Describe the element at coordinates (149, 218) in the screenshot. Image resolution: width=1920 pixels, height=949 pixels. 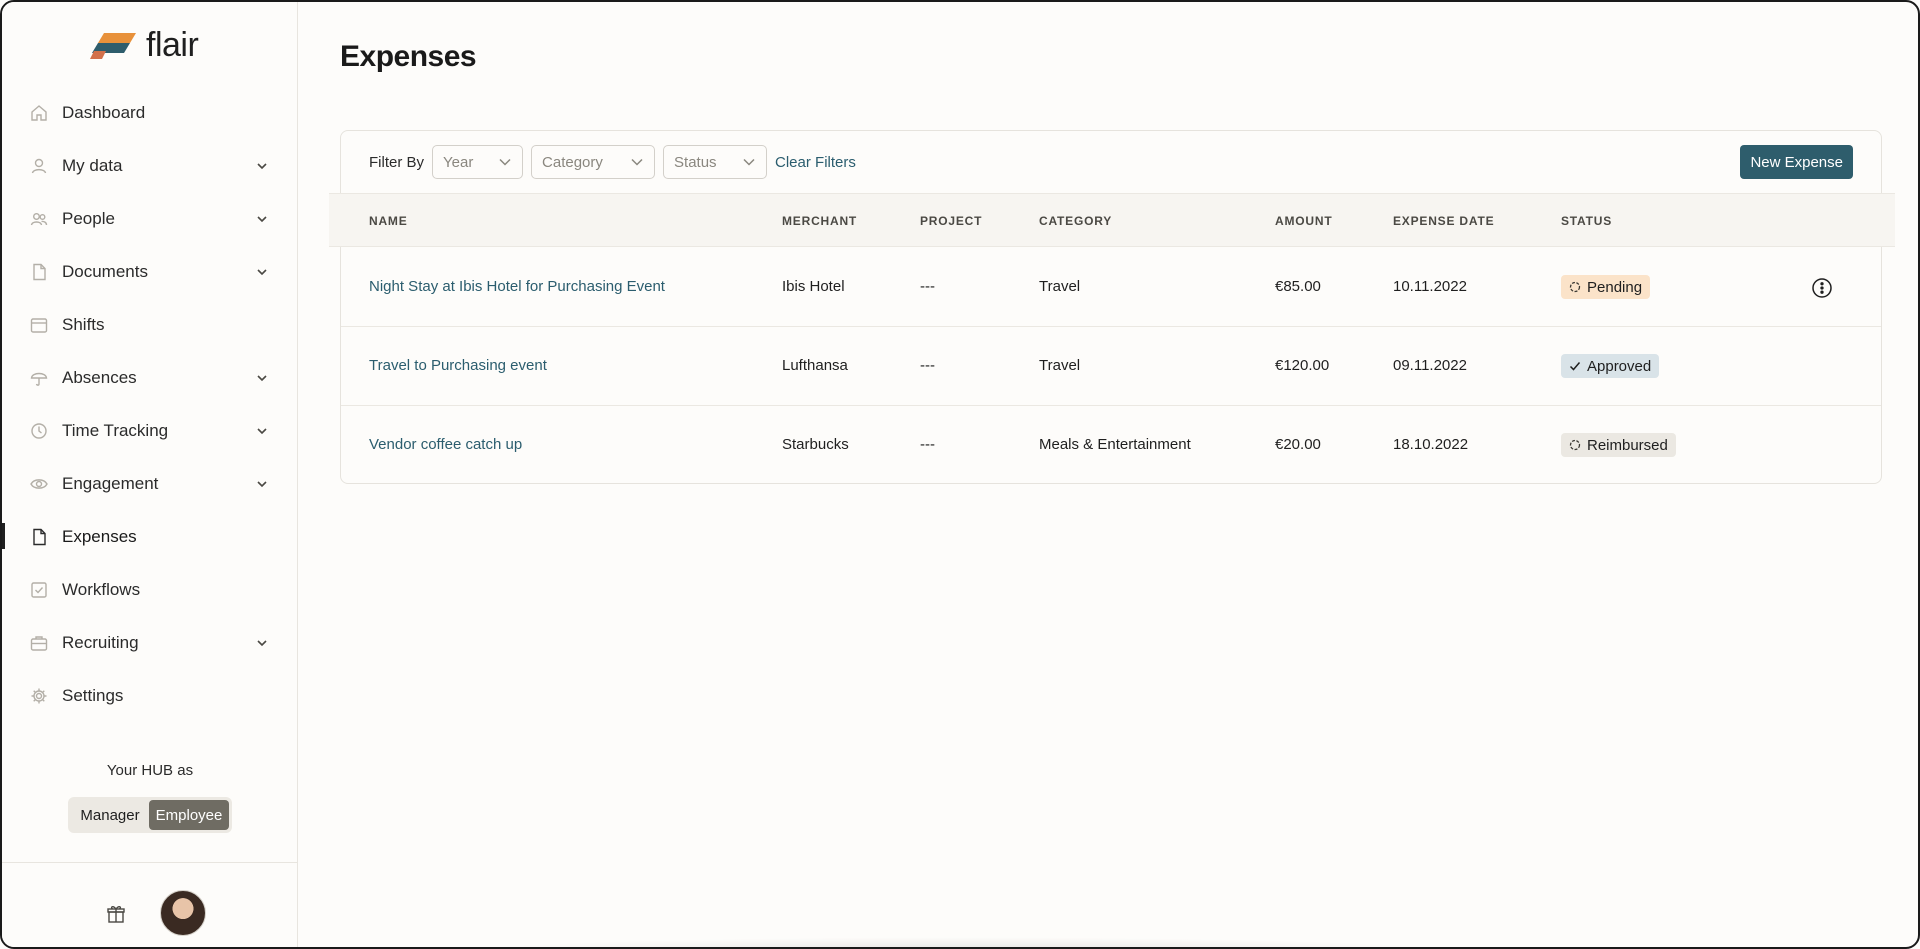
I see `sidebar-item-people: People` at that location.